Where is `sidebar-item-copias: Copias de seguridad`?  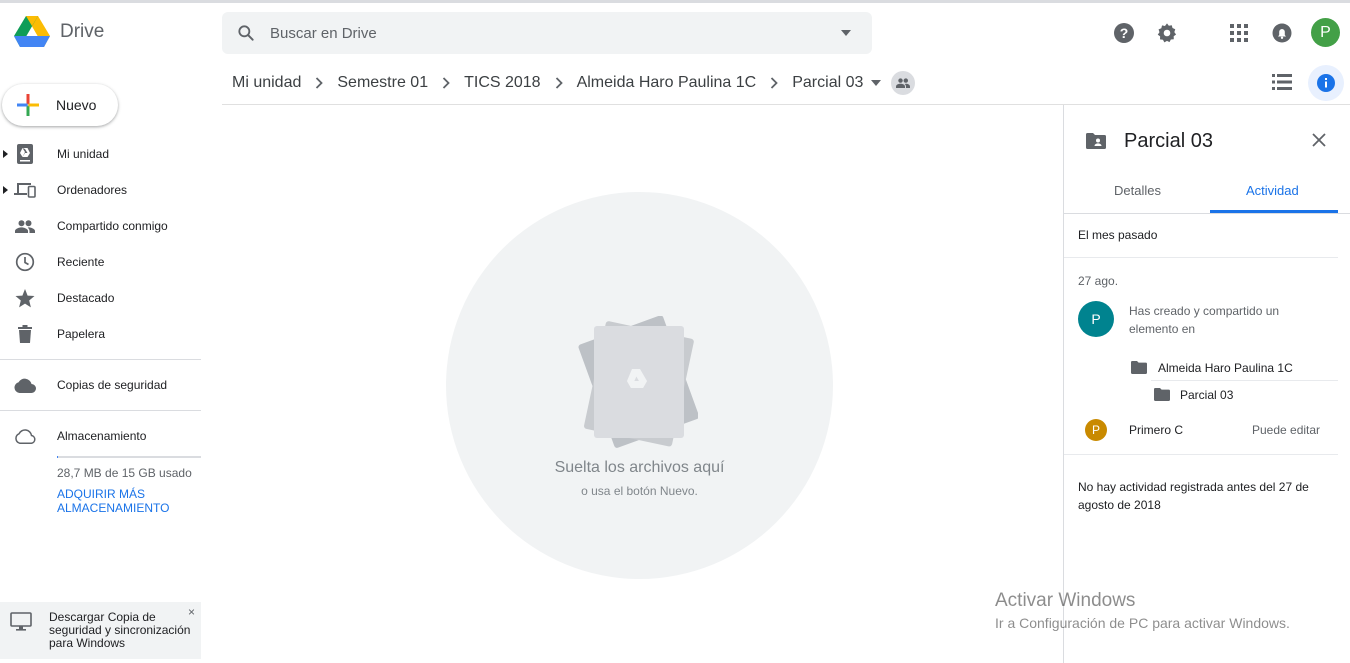 sidebar-item-copias: Copias de seguridad is located at coordinates (100, 385).